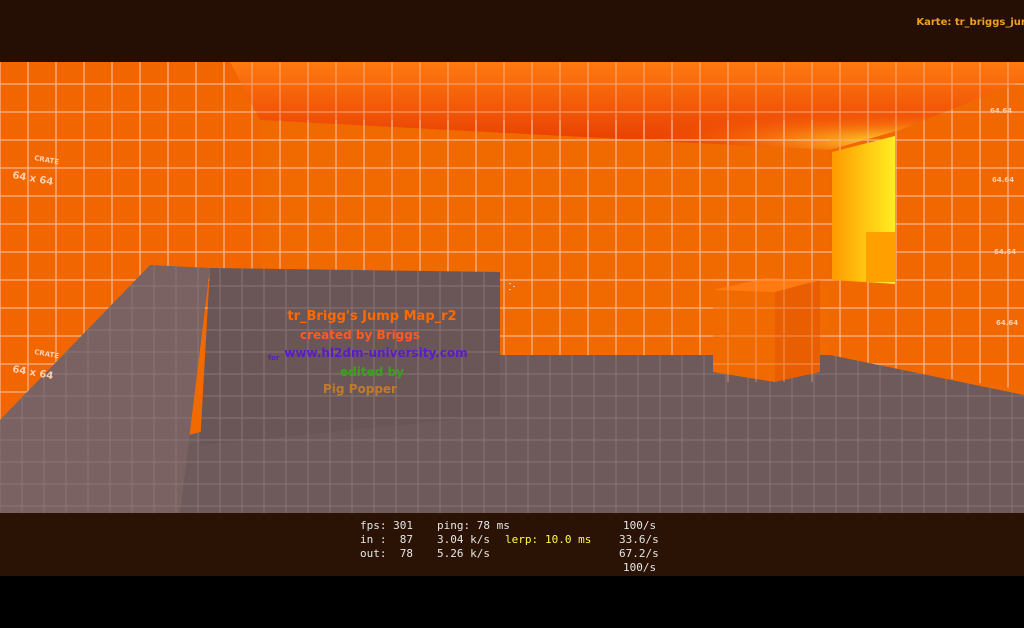  What do you see at coordinates (473, 525) in the screenshot?
I see `ping-readout: ping: 78 ms` at bounding box center [473, 525].